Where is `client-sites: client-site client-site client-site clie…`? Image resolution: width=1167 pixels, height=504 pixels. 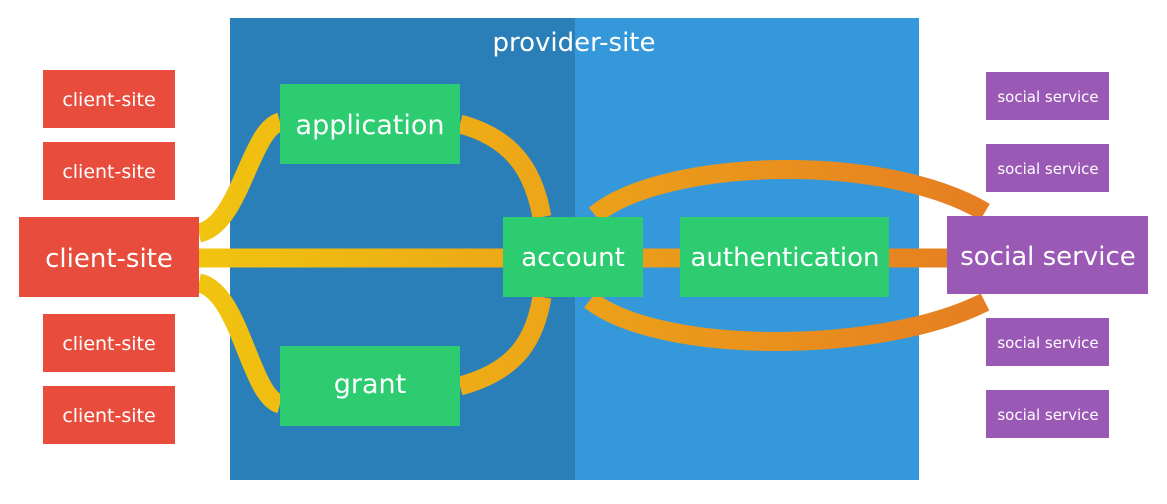
client-sites: client-site client-site client-site clie… is located at coordinates (109, 257).